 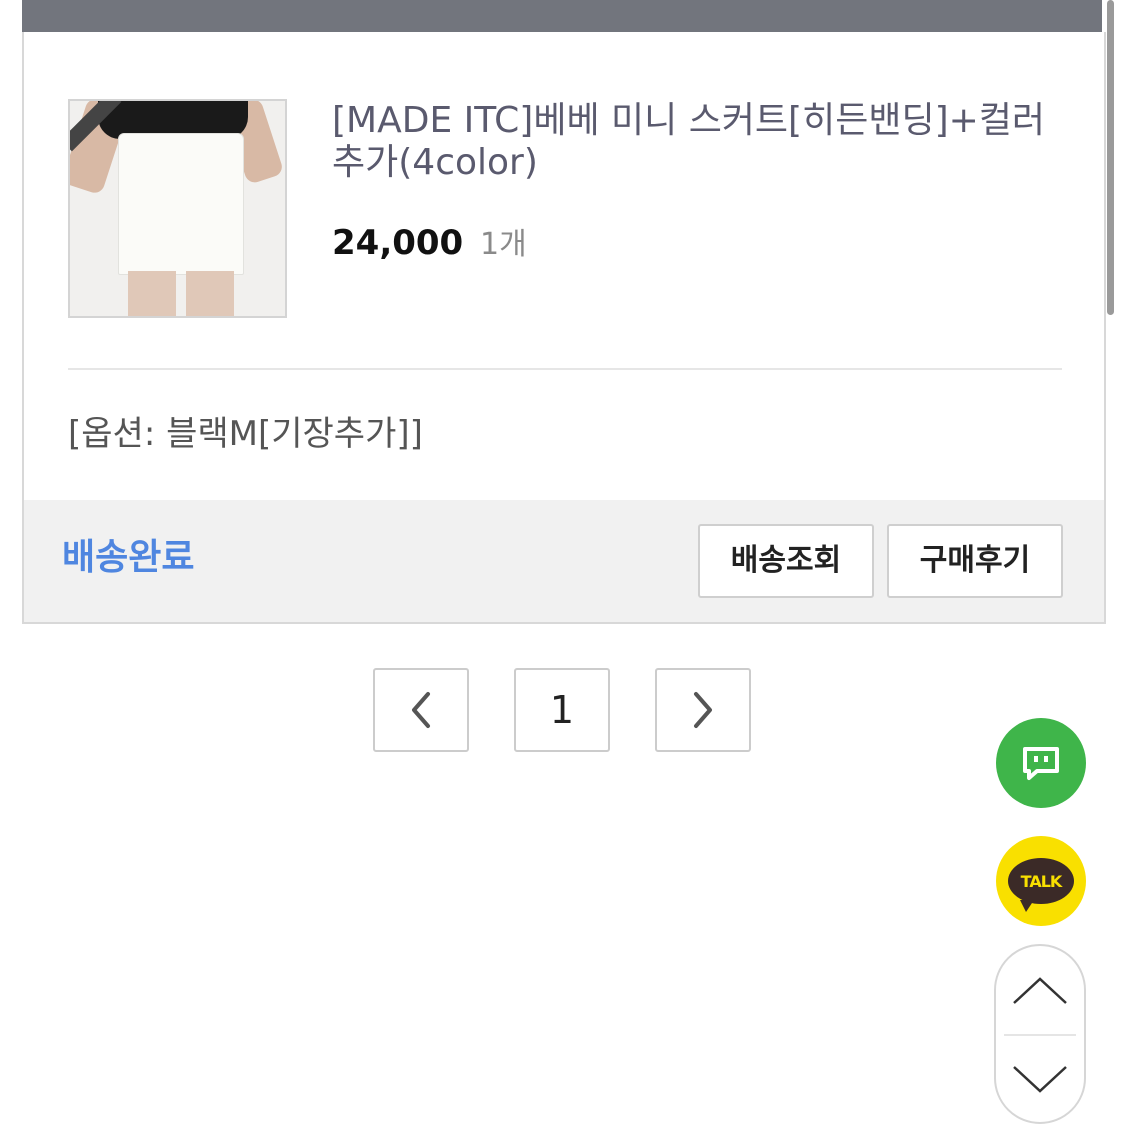 I want to click on chat-button, so click(x=1041, y=763).